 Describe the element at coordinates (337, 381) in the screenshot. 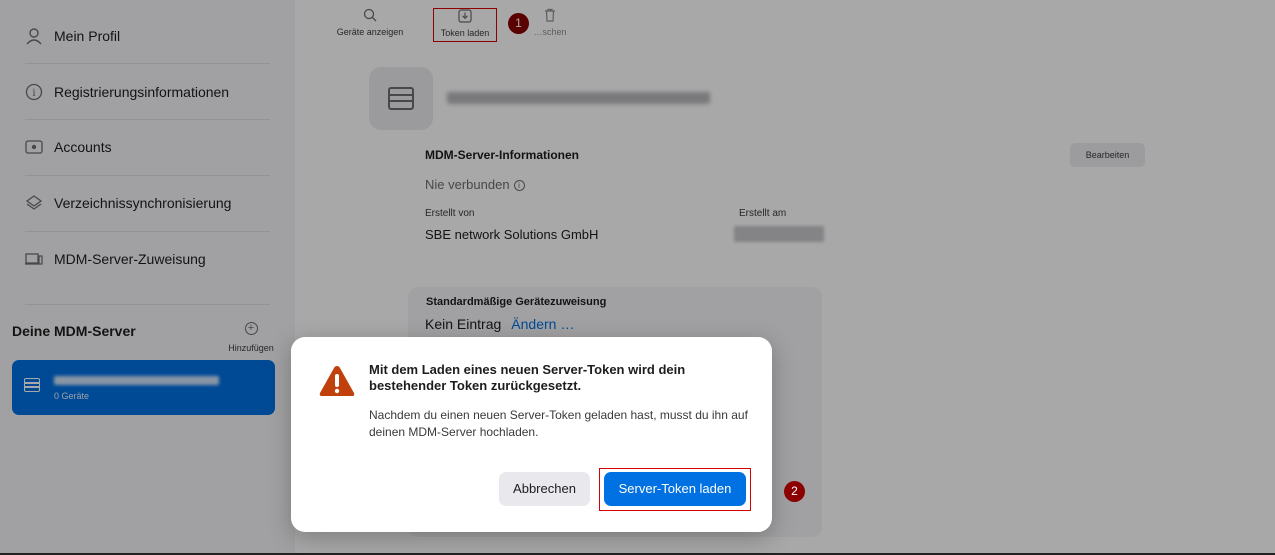

I see `warning-icon` at that location.